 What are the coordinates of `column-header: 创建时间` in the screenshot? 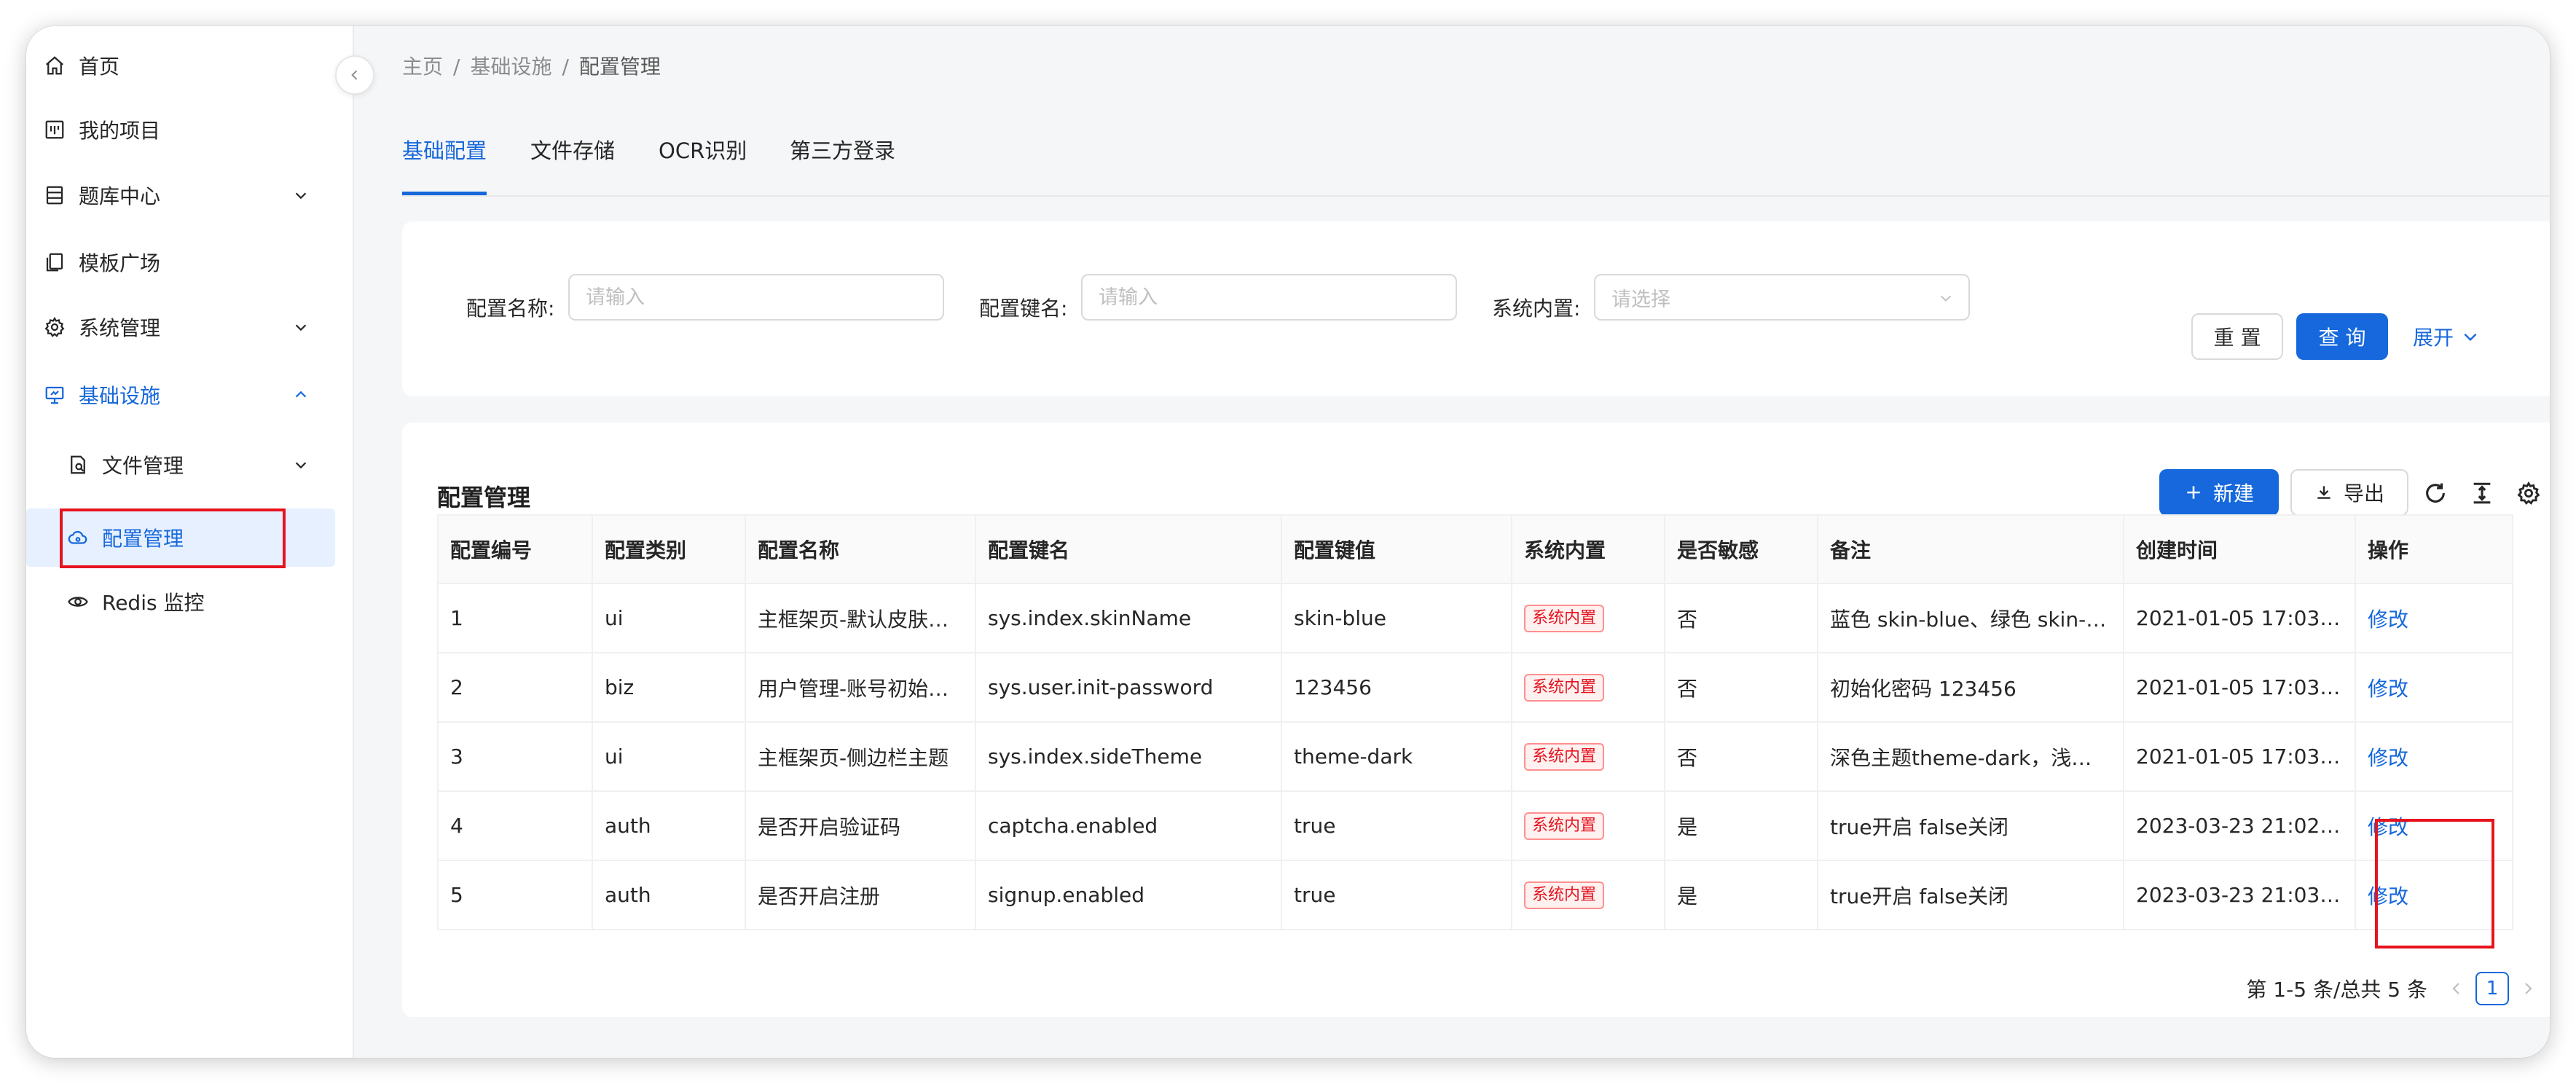 It's located at (2239, 549).